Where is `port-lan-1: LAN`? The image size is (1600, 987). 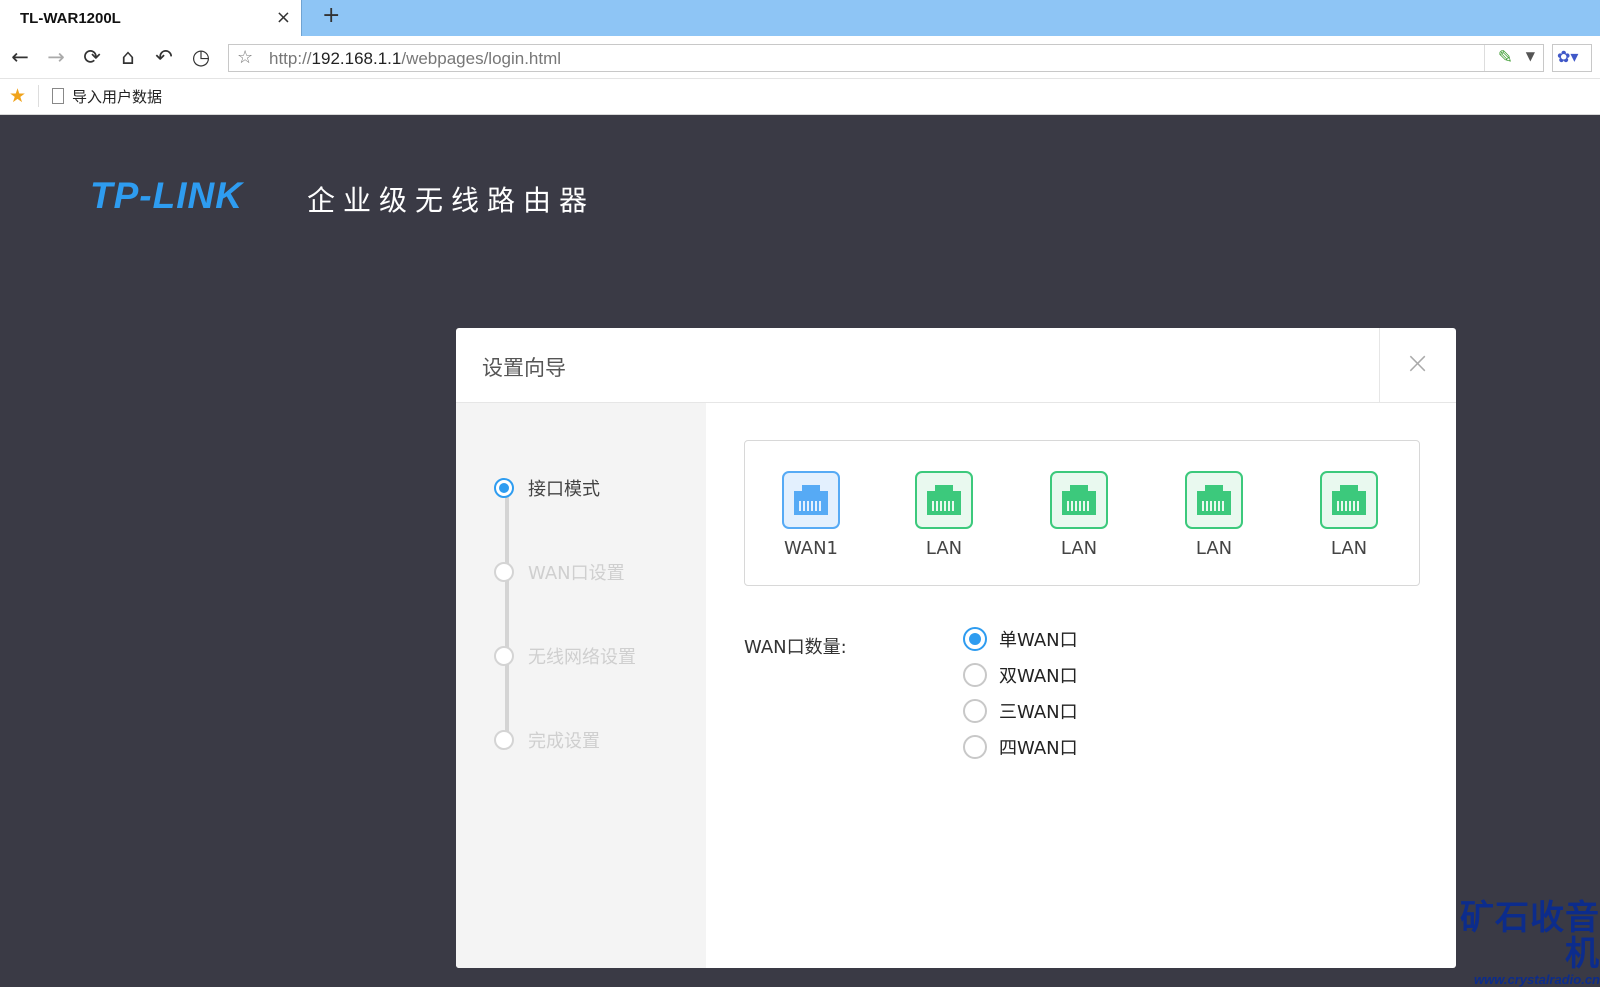
port-lan-1: LAN is located at coordinates (944, 515).